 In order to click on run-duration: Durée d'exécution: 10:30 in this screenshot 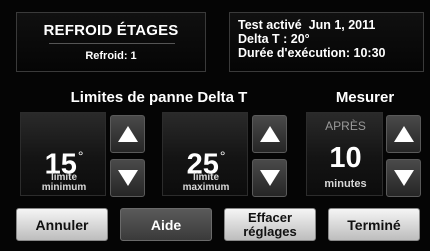, I will do `click(312, 53)`.